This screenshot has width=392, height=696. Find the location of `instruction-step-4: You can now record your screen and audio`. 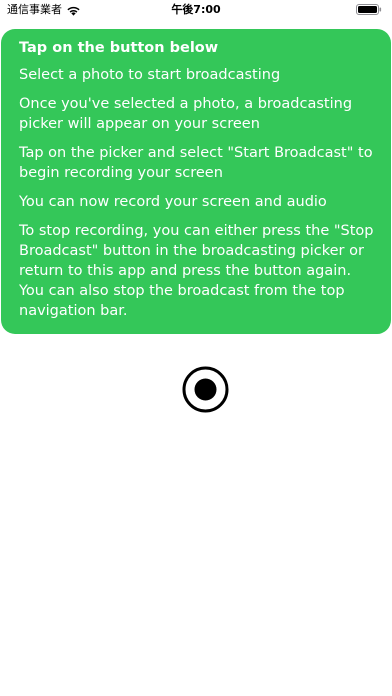

instruction-step-4: You can now record your screen and audio is located at coordinates (173, 202).